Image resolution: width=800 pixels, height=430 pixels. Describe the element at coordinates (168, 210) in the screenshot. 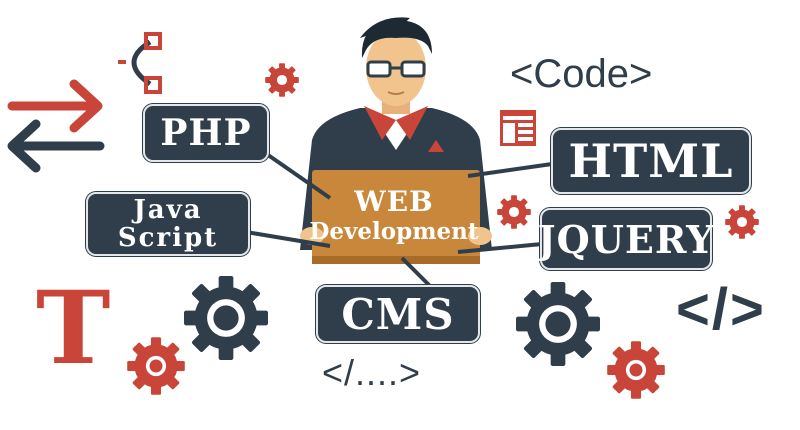

I see `tag-javascript-line1: Java` at that location.